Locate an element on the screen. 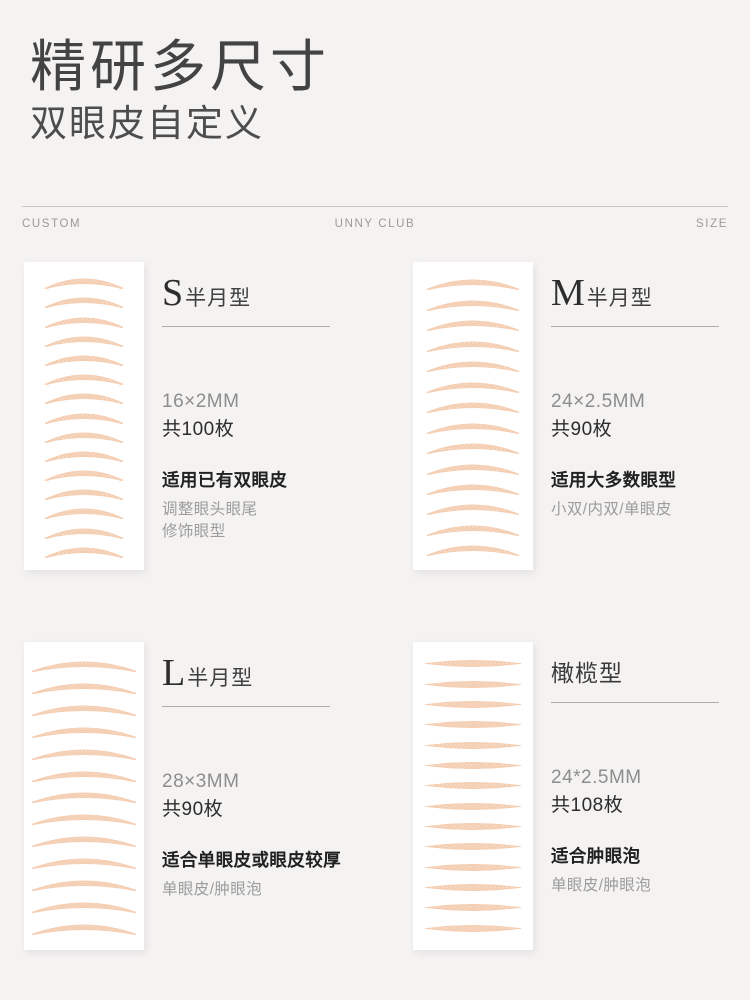  size-letter: S is located at coordinates (173, 293).